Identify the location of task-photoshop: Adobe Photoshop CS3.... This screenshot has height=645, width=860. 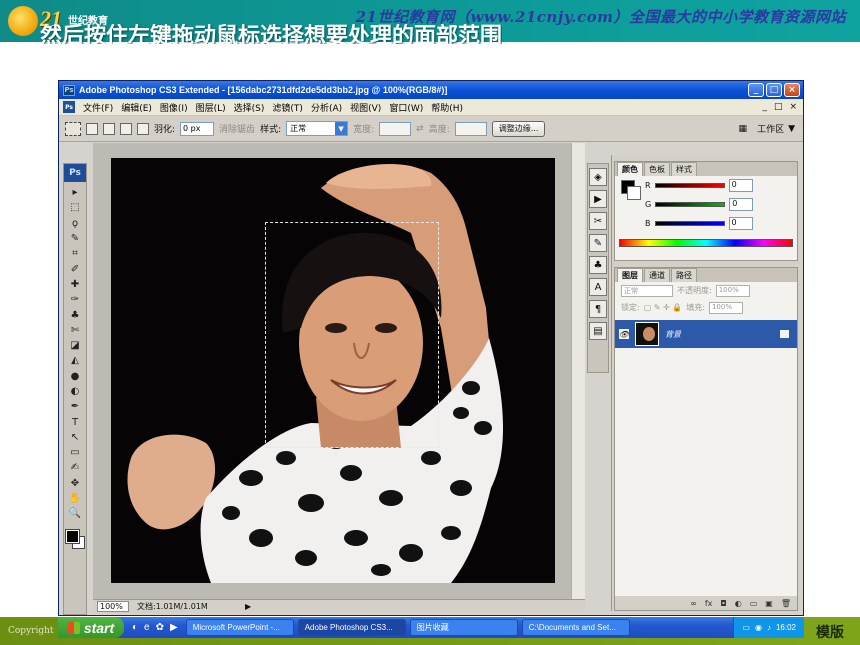
(351, 627).